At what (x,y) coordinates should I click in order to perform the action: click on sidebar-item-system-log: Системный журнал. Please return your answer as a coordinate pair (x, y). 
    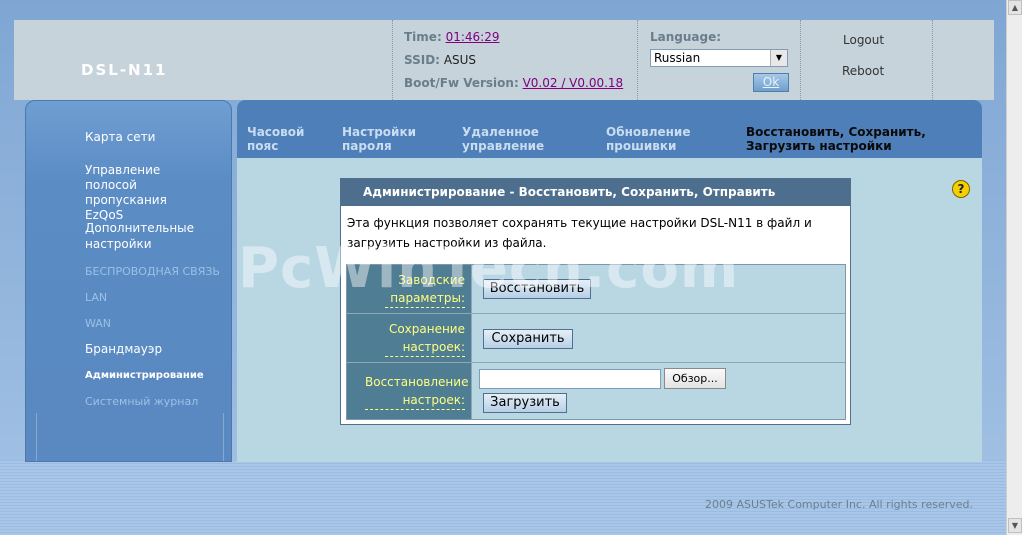
    Looking at the image, I should click on (141, 401).